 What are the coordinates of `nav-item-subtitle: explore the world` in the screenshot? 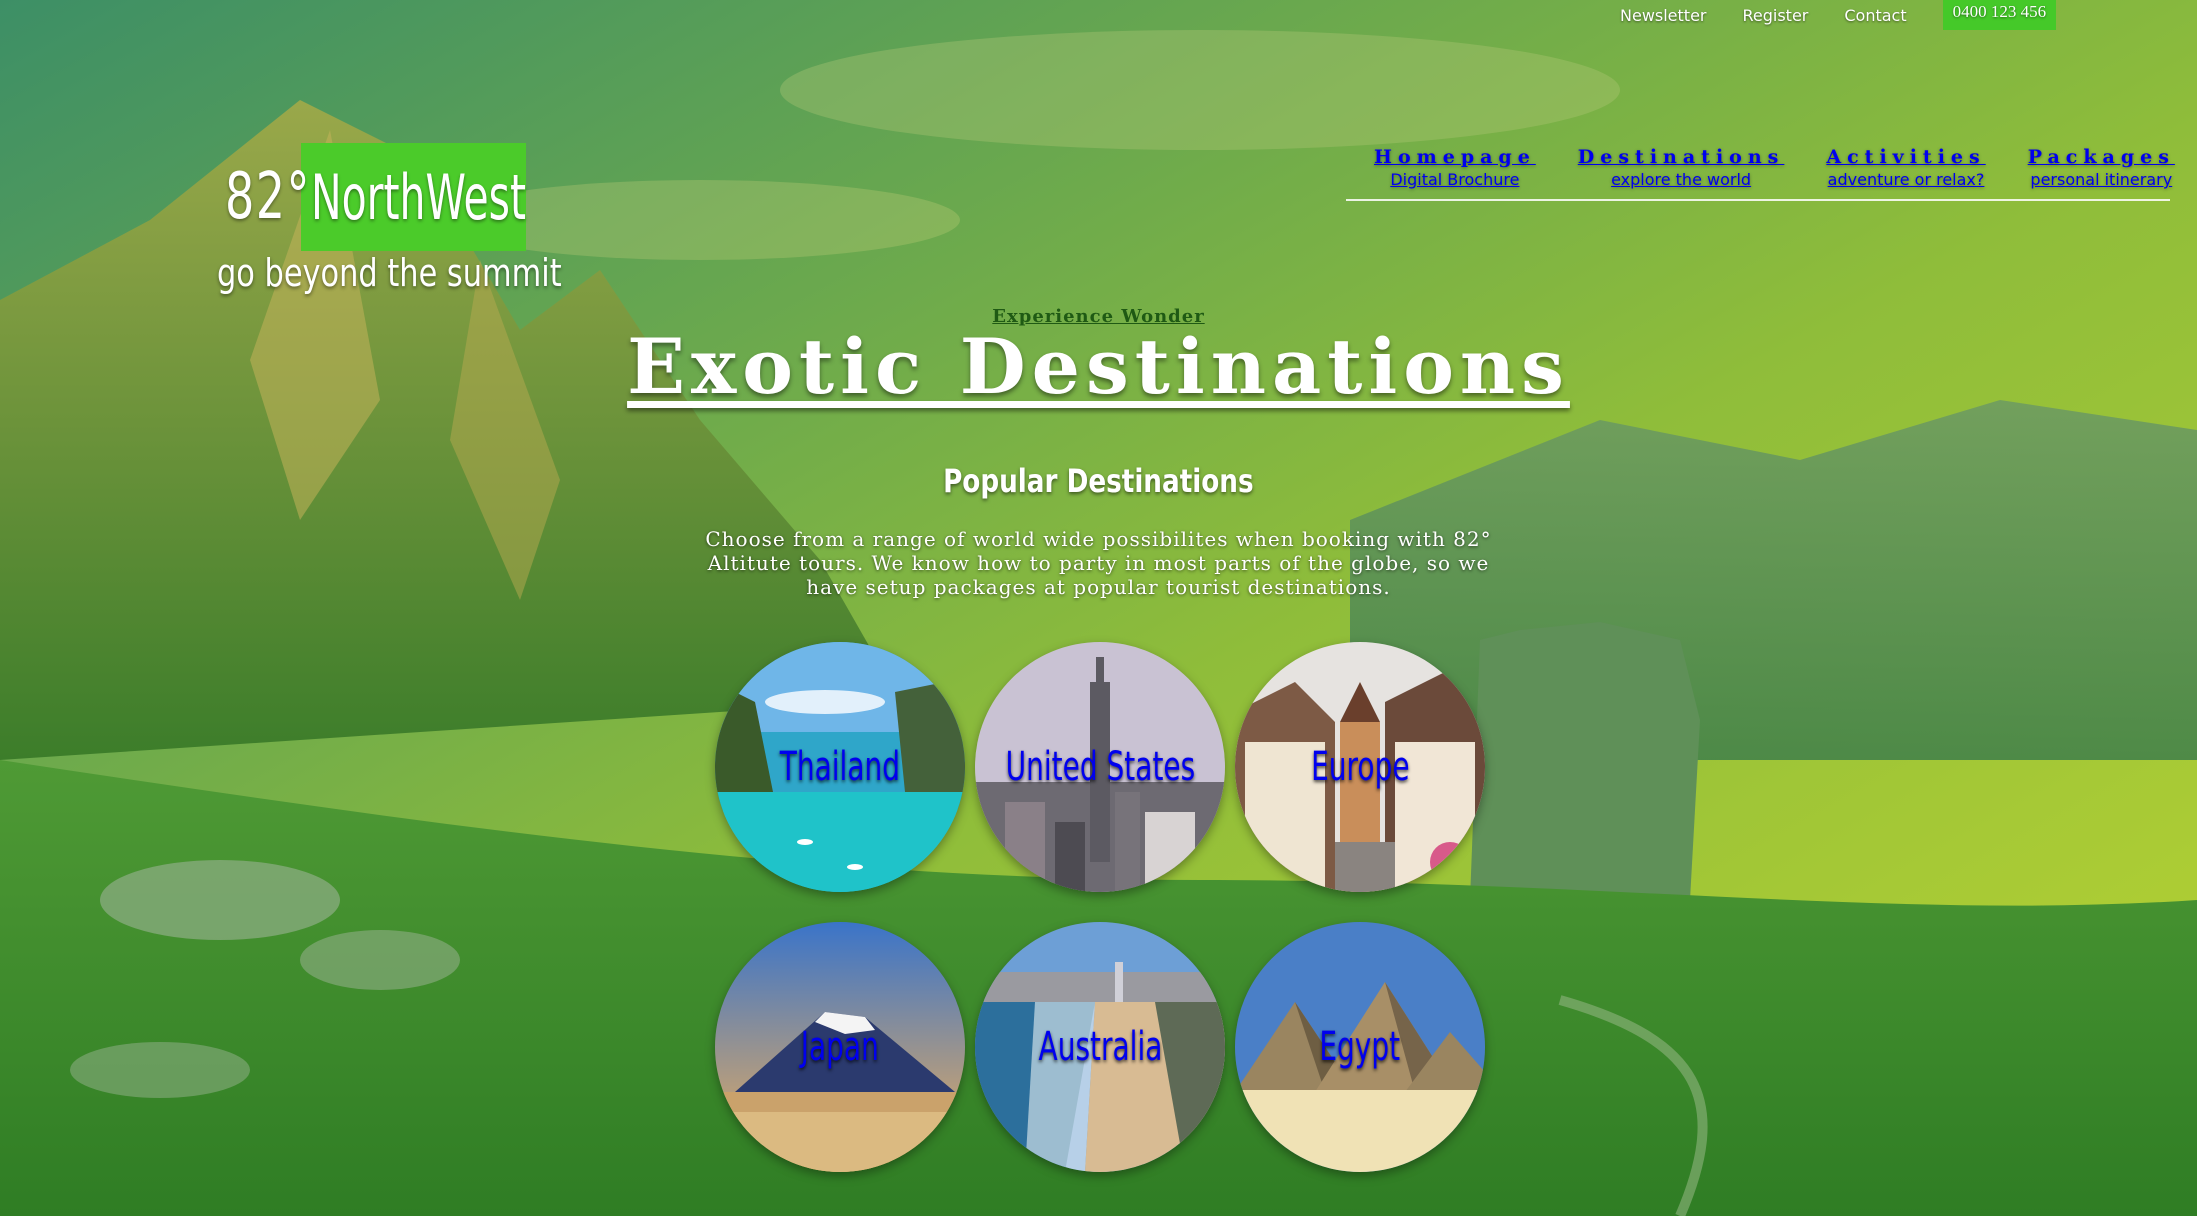 It's located at (1681, 179).